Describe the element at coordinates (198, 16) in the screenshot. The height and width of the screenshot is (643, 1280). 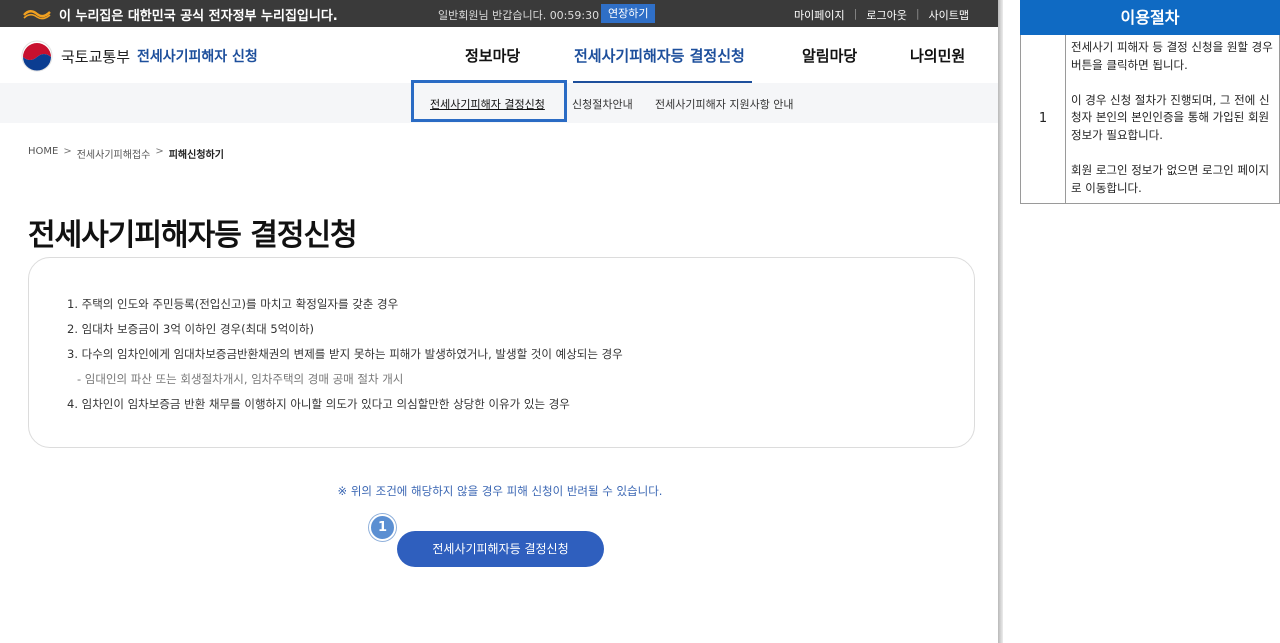
I see `gov-notice-text: 이 누리집은 대한민국 공식 전자정부 누리집입니다.` at that location.